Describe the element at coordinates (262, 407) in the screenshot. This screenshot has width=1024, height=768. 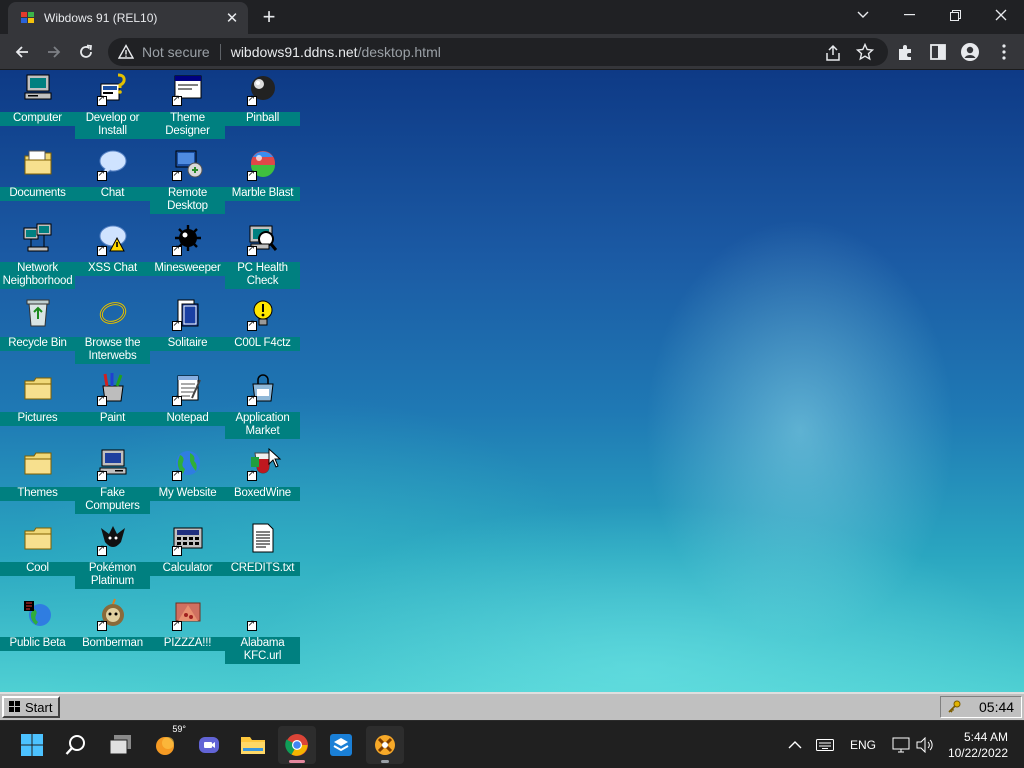
I see `desktop-icon-application-market: Application Market` at that location.